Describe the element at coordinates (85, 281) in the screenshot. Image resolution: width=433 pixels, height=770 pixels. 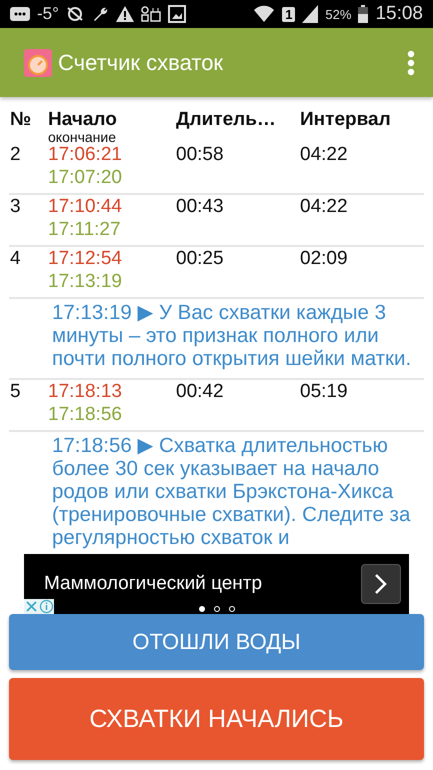
I see `end-time: 17:13:19` at that location.